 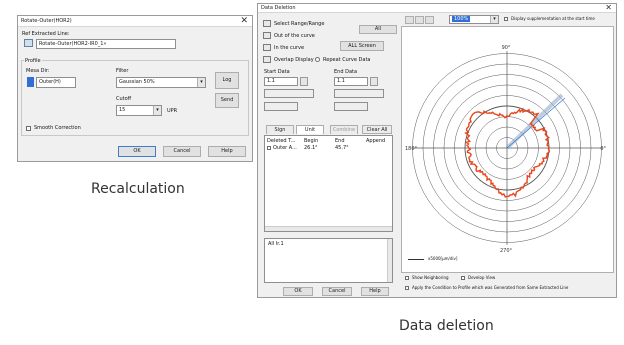 I want to click on select-range-icon, so click(x=267, y=23).